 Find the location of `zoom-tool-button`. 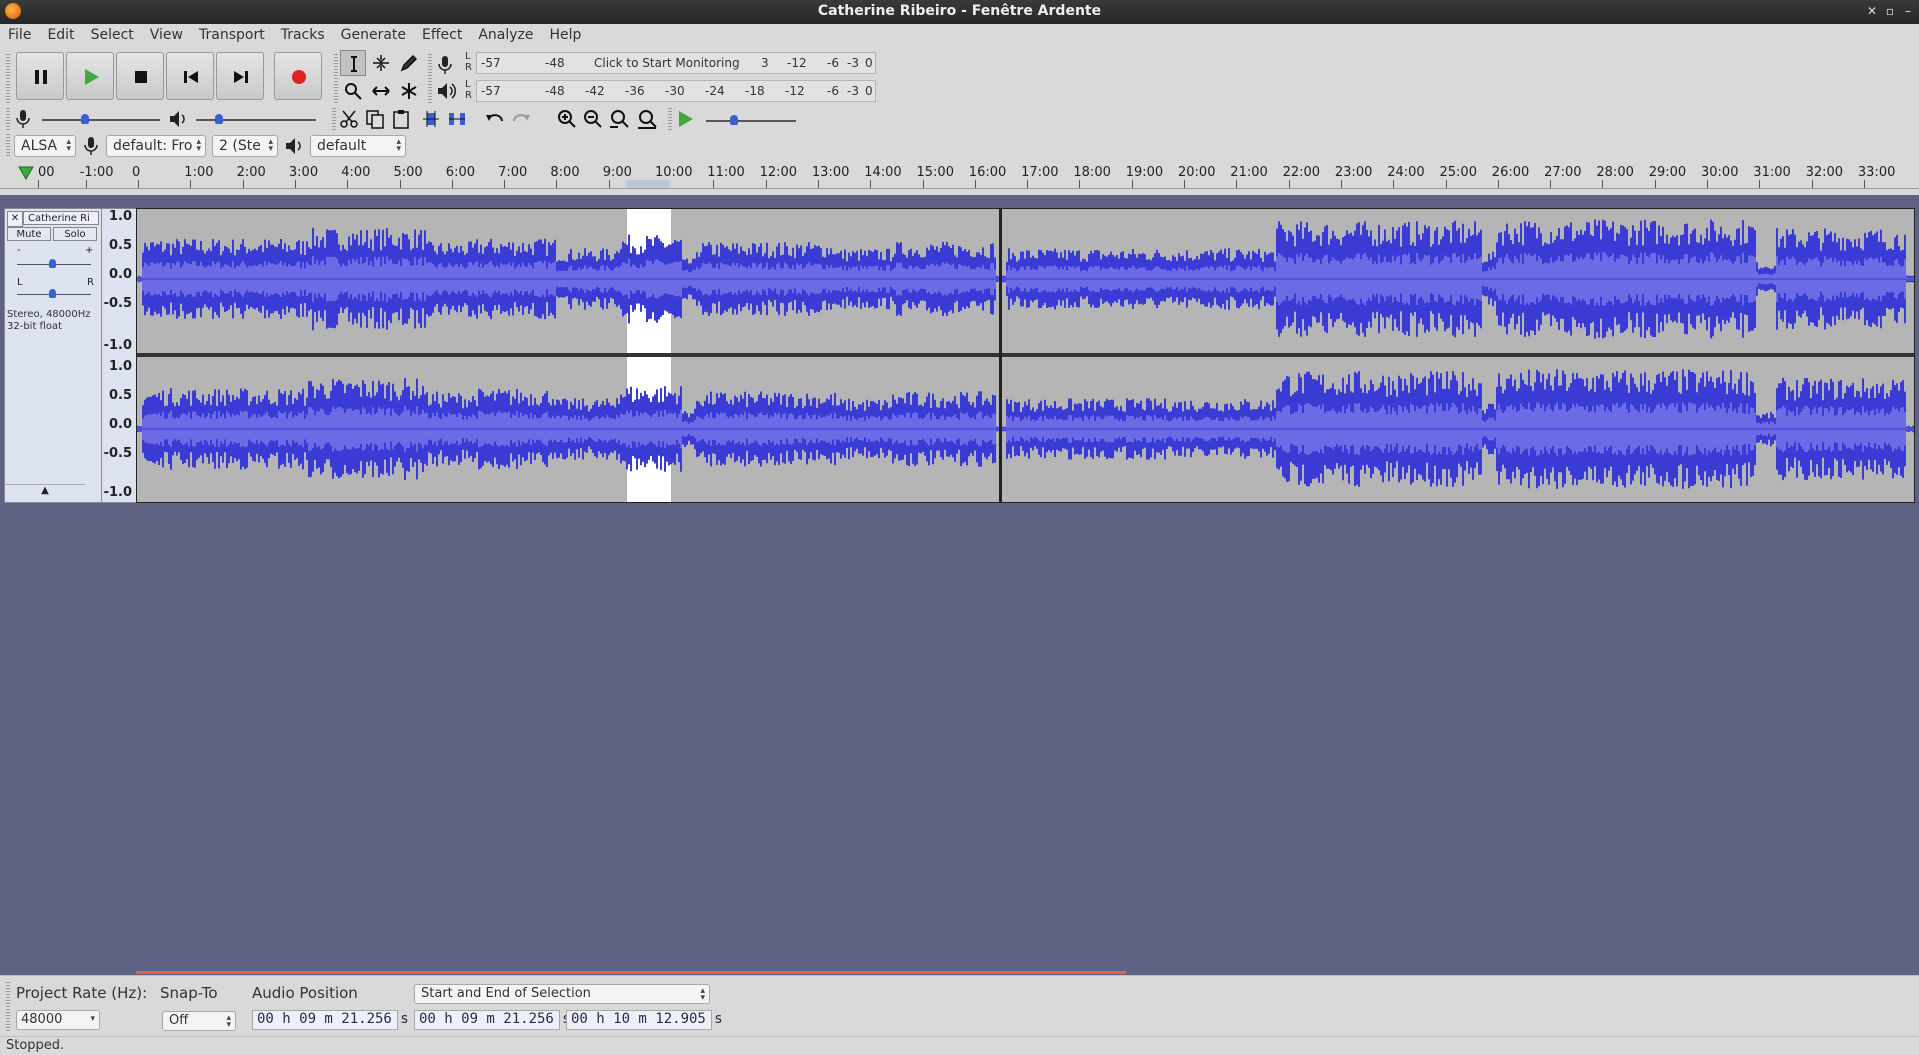

zoom-tool-button is located at coordinates (353, 91).